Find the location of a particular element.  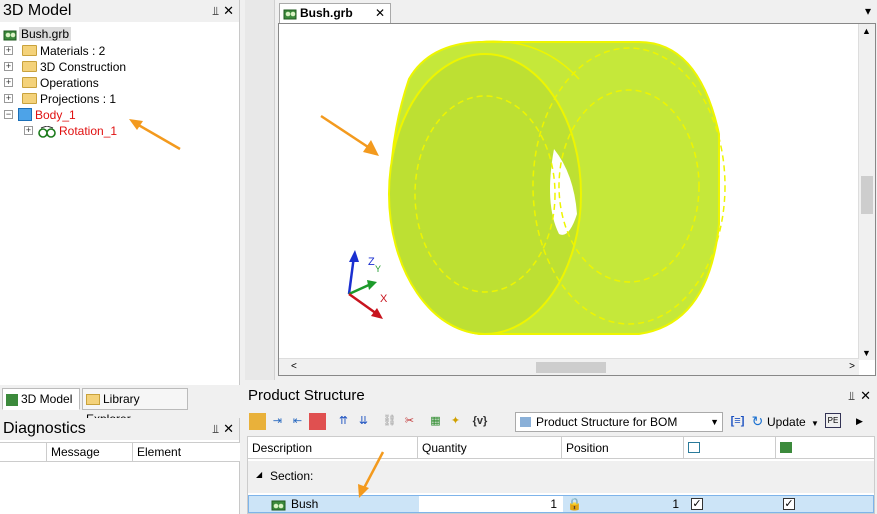

include-checkbox: ✓ is located at coordinates (789, 504).